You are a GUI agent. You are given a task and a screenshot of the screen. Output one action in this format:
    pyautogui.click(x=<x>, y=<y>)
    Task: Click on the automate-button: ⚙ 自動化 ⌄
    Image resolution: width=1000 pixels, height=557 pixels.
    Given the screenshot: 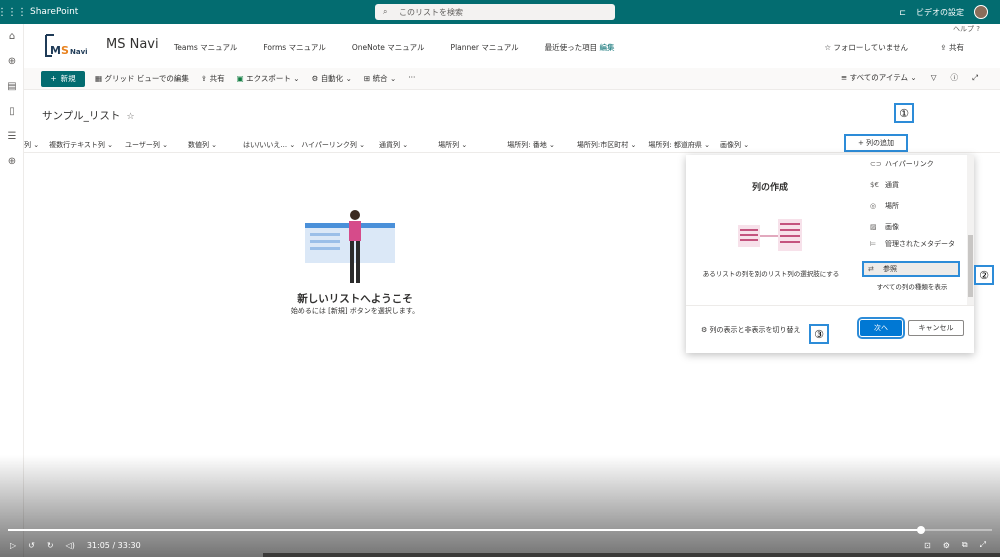 What is the action you would take?
    pyautogui.click(x=332, y=78)
    